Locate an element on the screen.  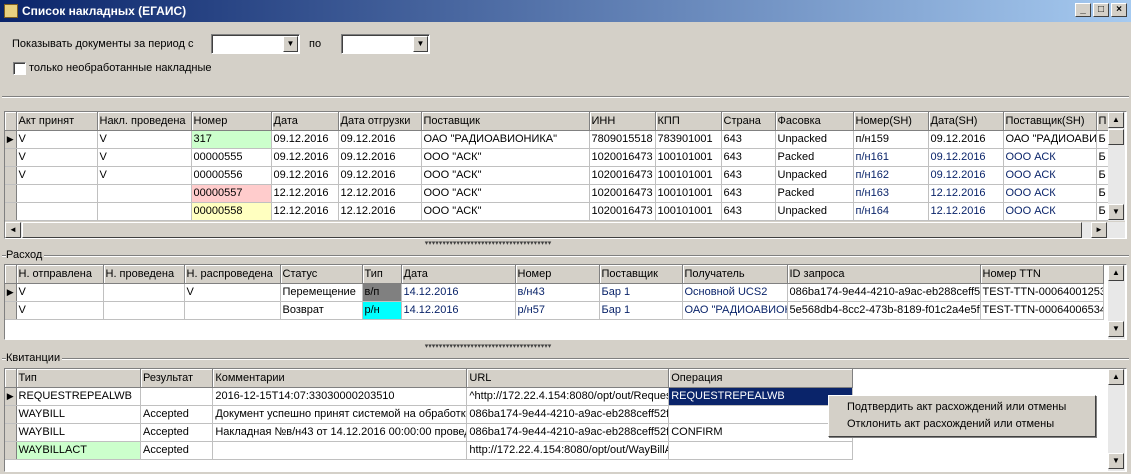
table-cell: 09.12.2016 is located at coordinates (380, 175).